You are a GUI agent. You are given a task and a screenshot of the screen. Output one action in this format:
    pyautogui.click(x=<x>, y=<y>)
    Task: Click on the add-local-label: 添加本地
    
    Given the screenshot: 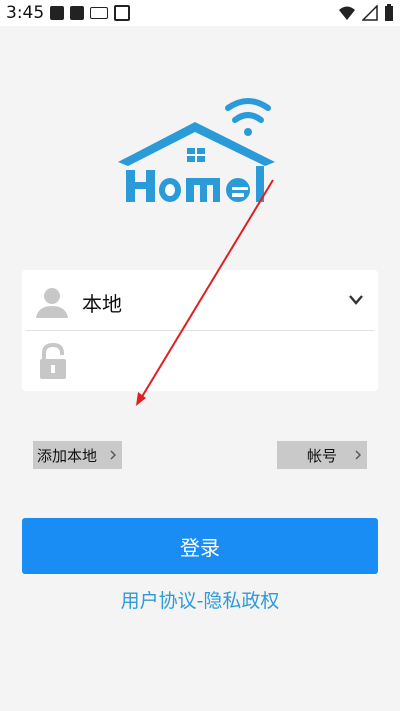 What is the action you would take?
    pyautogui.click(x=67, y=455)
    